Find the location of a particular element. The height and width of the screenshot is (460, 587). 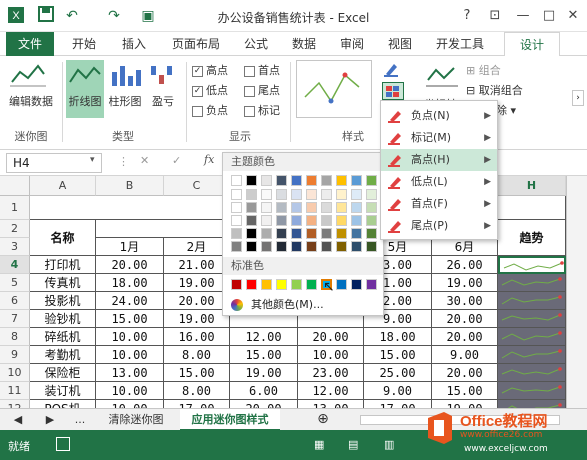

value-cell: 30.00 is located at coordinates (465, 301).